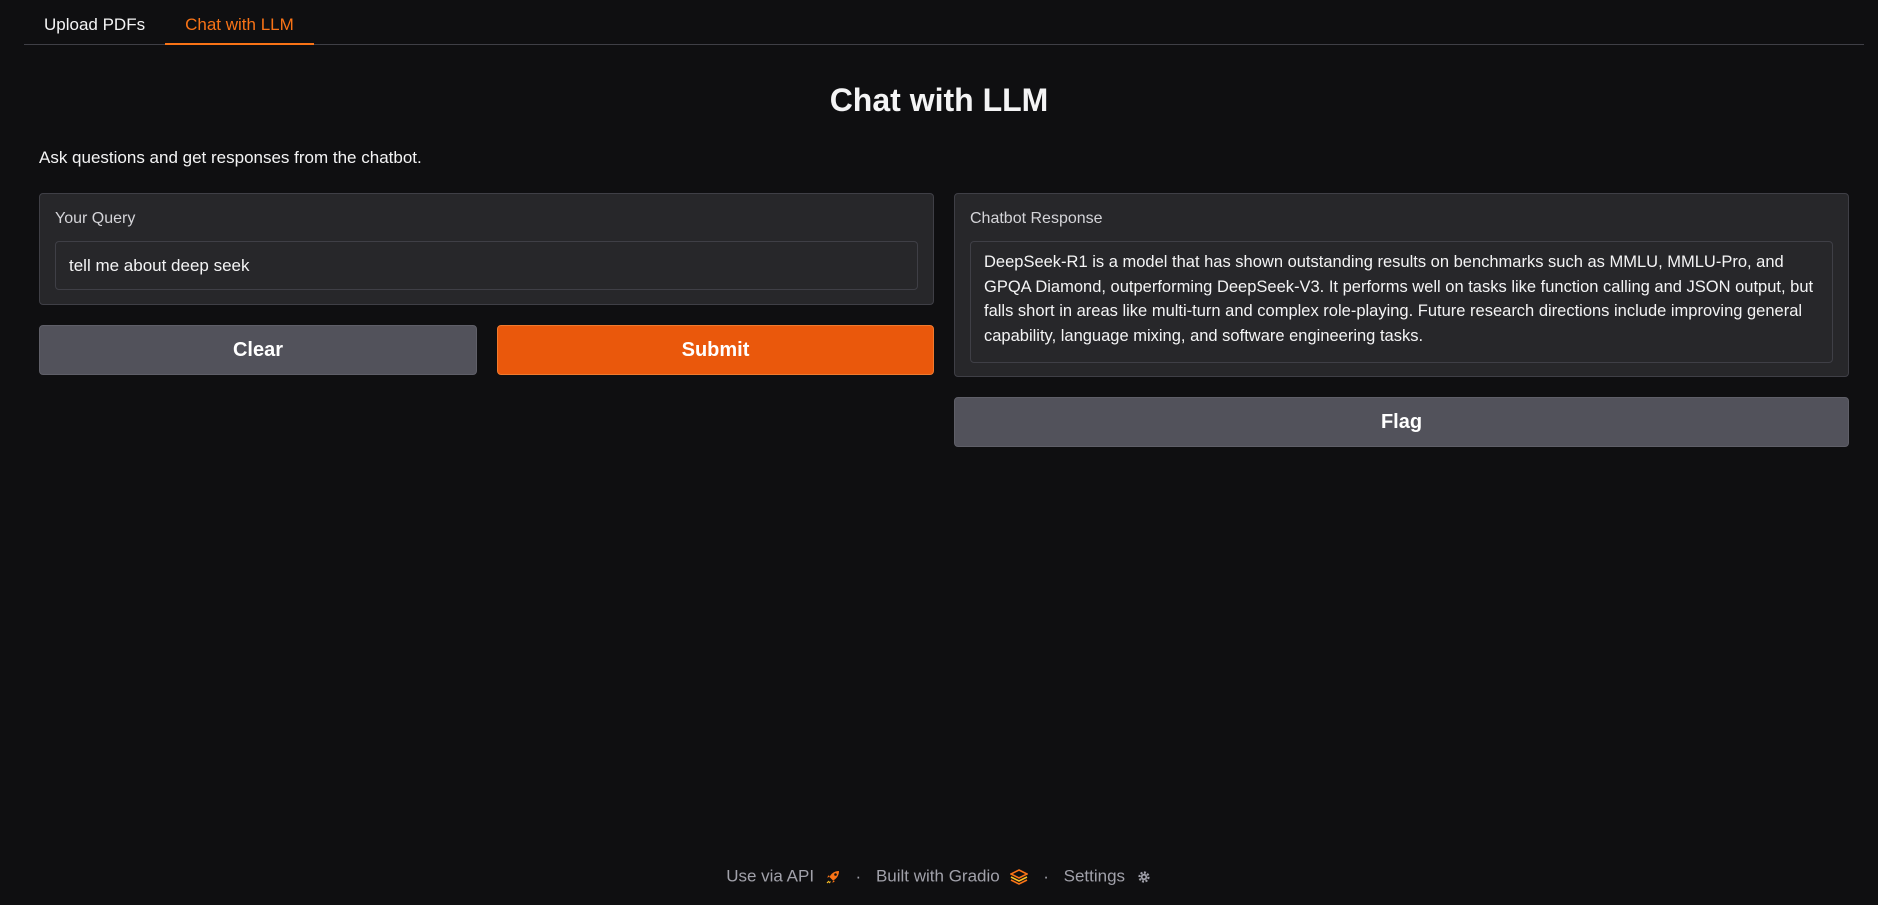 This screenshot has width=1878, height=905. I want to click on flag-button: Flag, so click(1401, 422).